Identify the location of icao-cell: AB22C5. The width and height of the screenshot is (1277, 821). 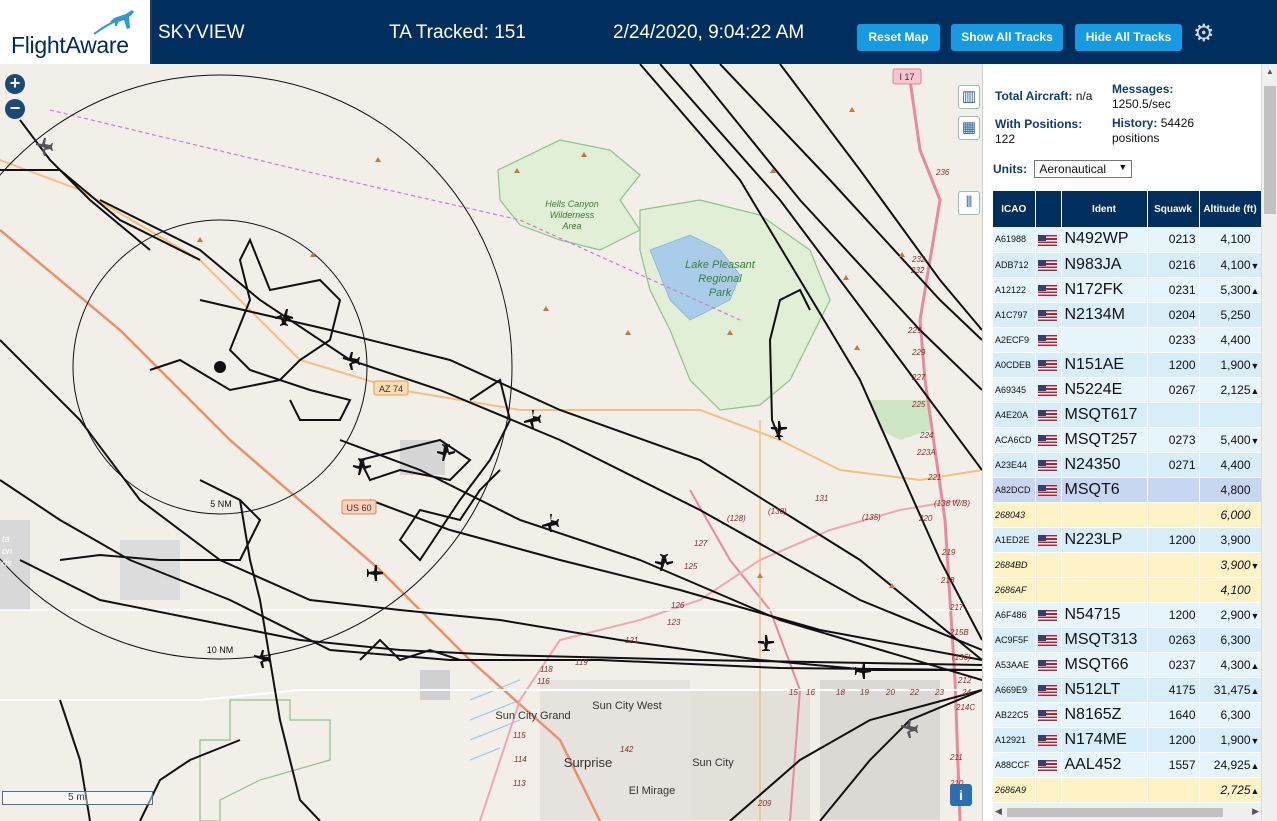
(1014, 715).